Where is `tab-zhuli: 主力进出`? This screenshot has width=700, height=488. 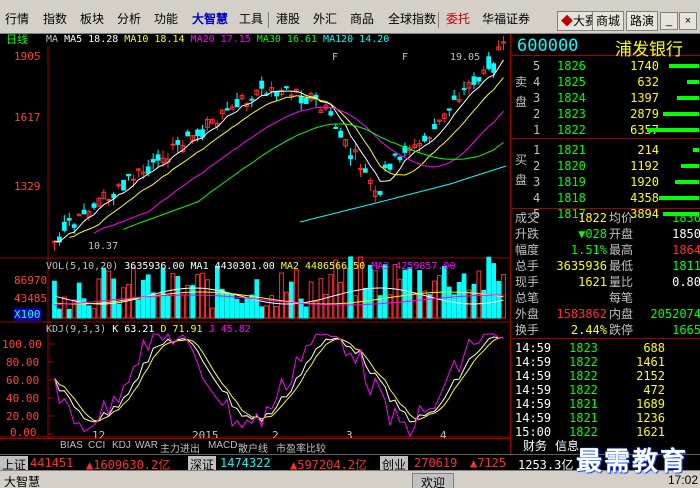
tab-zhuli: 主力进出 is located at coordinates (180, 447).